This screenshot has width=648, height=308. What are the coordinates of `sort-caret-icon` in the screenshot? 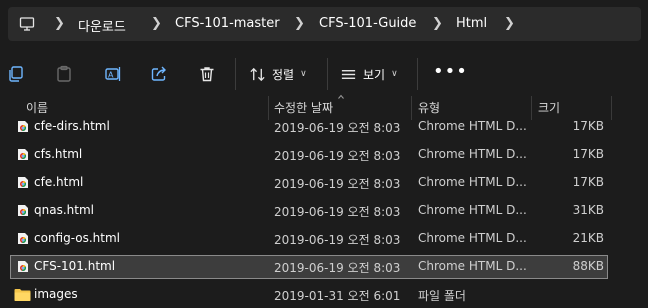 It's located at (341, 96).